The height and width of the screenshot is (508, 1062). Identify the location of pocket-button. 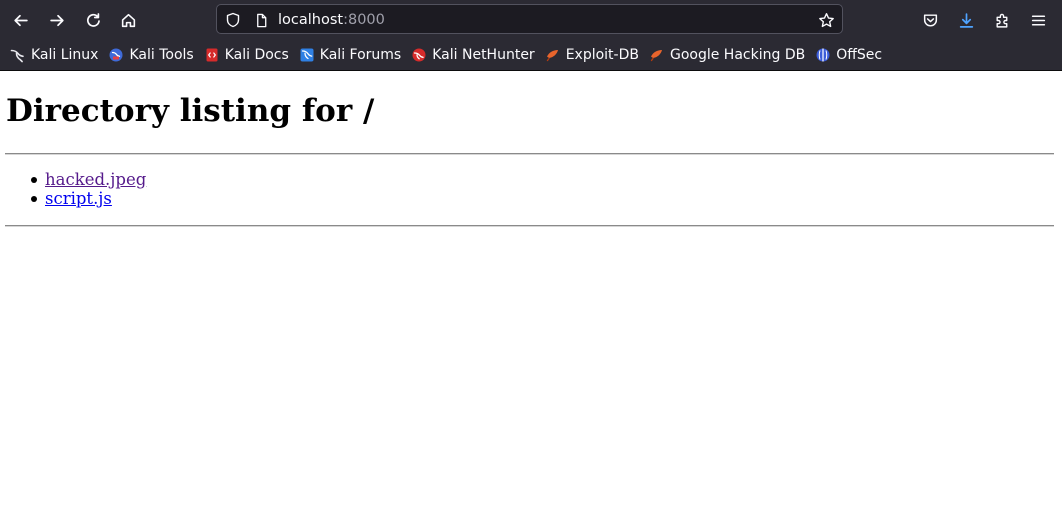
(930, 20).